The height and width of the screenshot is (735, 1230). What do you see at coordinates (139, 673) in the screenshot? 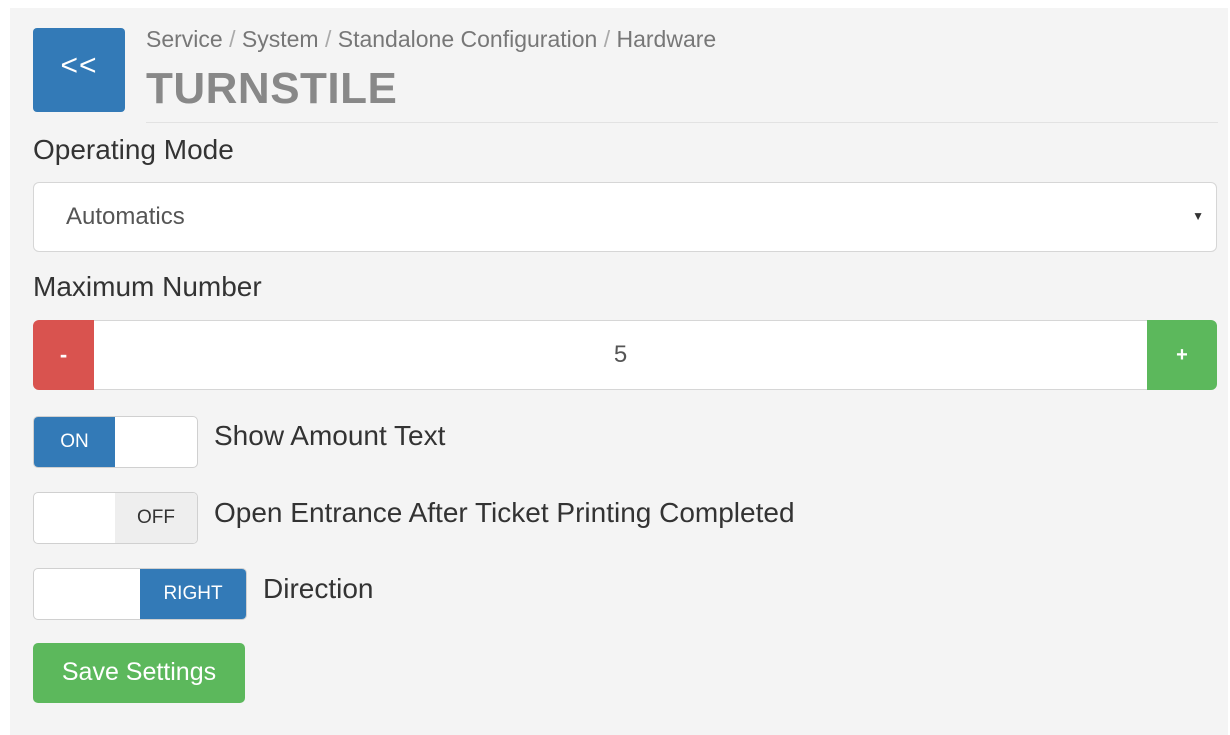
I see `save-settings-button: Save Settings` at bounding box center [139, 673].